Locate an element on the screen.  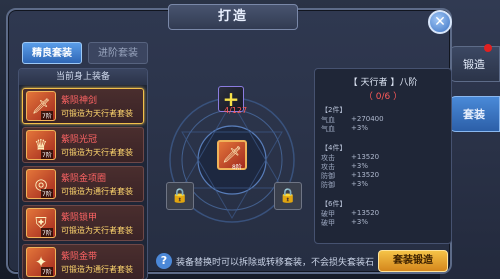
bonus-row: 气血 +270400 is located at coordinates (383, 119).